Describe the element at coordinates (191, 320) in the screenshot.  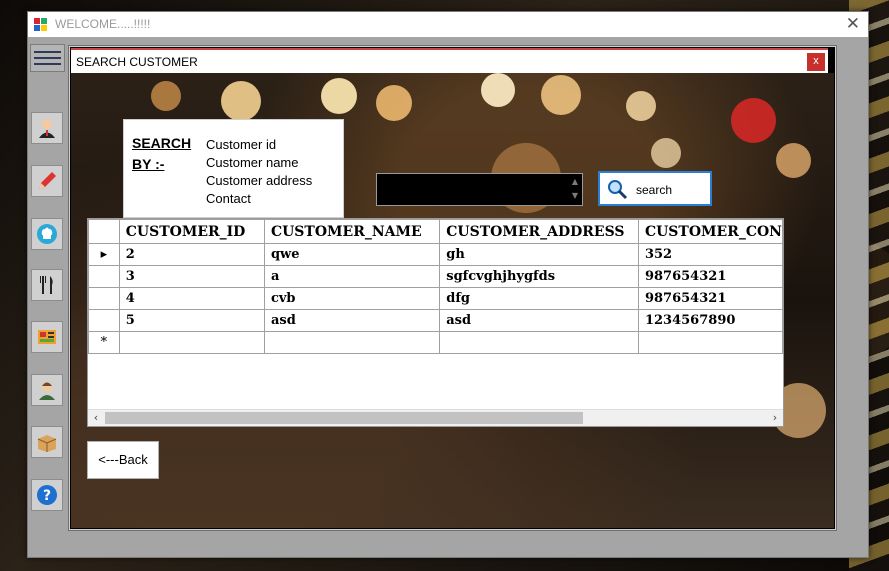
I see `table-cell: 5` at that location.